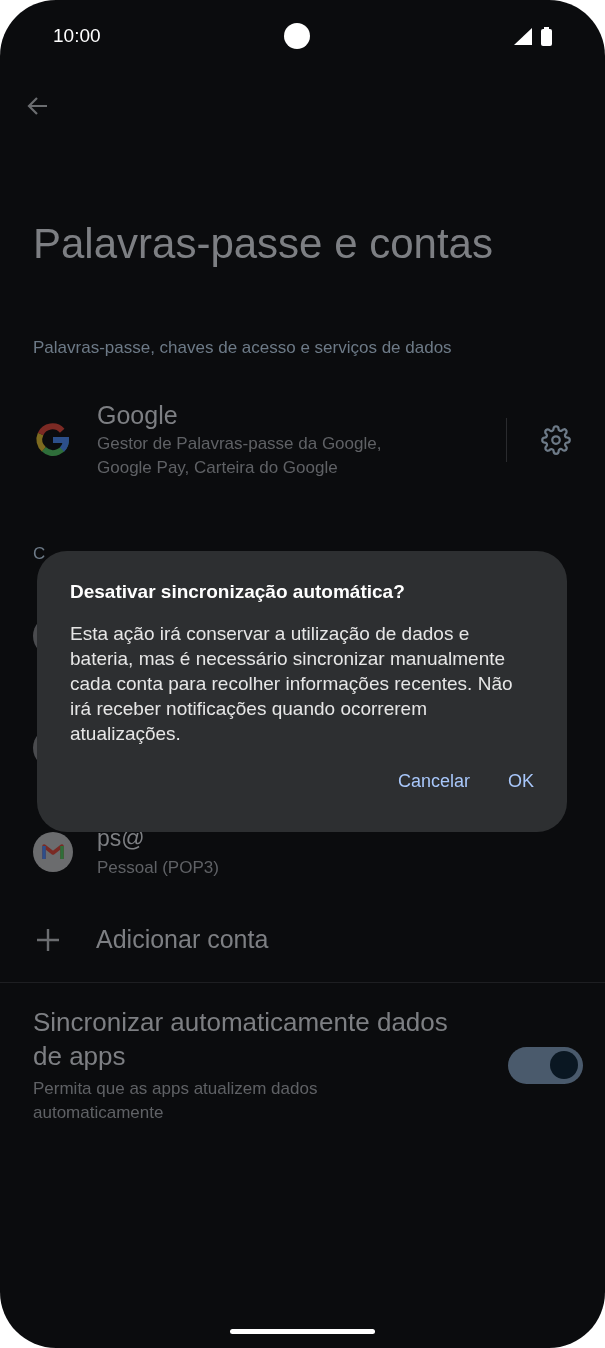 The image size is (605, 1348). Describe the element at coordinates (546, 36) in the screenshot. I see `battery-icon` at that location.